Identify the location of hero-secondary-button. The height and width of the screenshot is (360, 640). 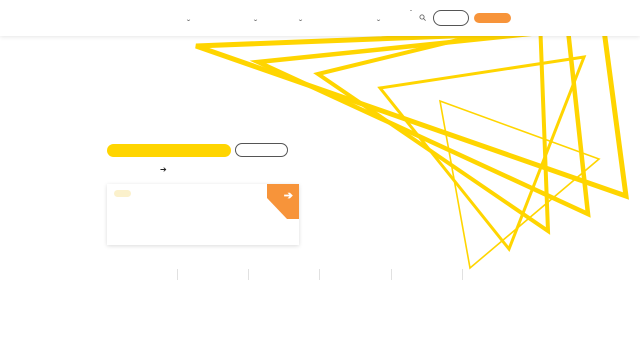
(261, 150).